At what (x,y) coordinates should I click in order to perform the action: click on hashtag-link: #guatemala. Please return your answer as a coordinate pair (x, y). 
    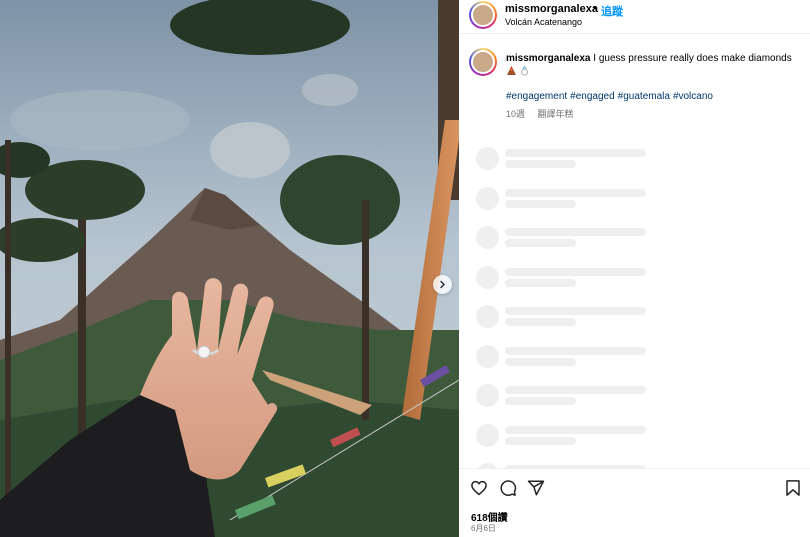
    Looking at the image, I should click on (644, 96).